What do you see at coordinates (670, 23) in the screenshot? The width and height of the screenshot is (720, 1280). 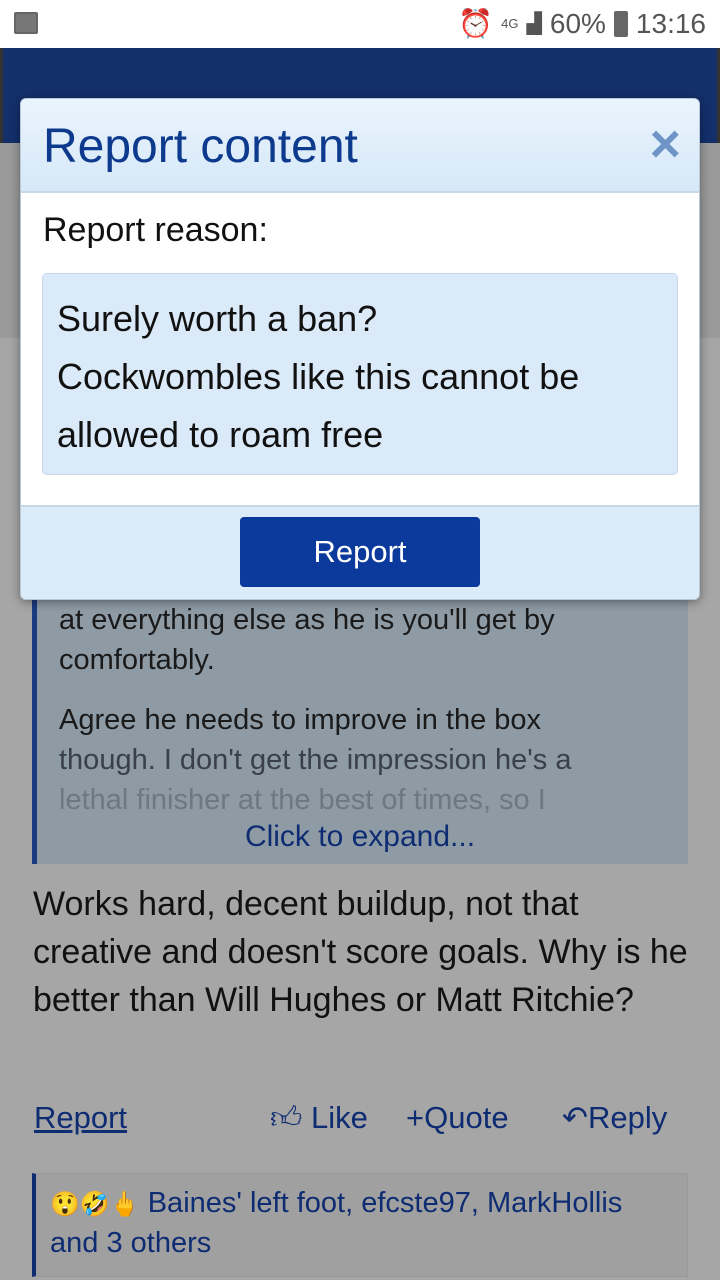 I see `clock: 13:16` at bounding box center [670, 23].